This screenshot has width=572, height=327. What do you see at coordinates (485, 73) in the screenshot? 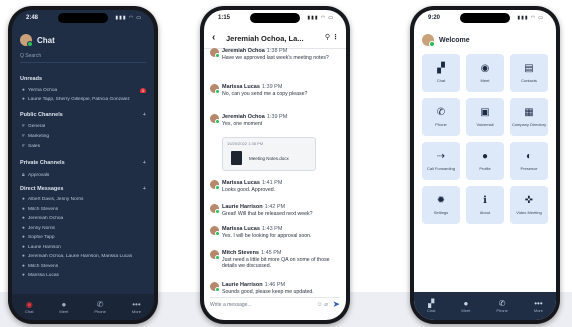
I see `tile-meet: ◉ Meet` at bounding box center [485, 73].